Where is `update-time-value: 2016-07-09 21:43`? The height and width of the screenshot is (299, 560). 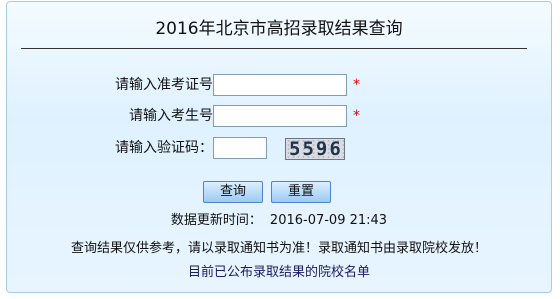
update-time-value: 2016-07-09 21:43 is located at coordinates (328, 220).